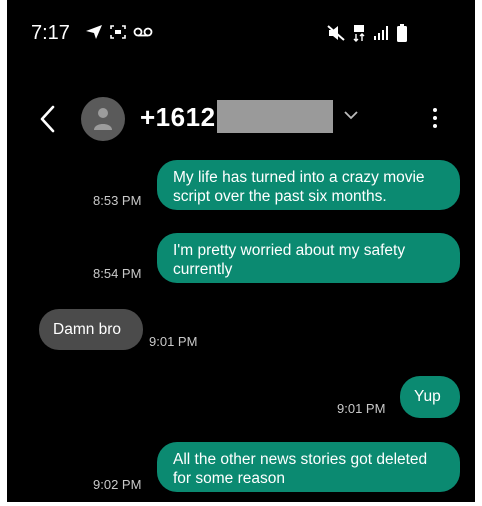 The height and width of the screenshot is (506, 482). Describe the element at coordinates (359, 33) in the screenshot. I see `data-icon` at that location.